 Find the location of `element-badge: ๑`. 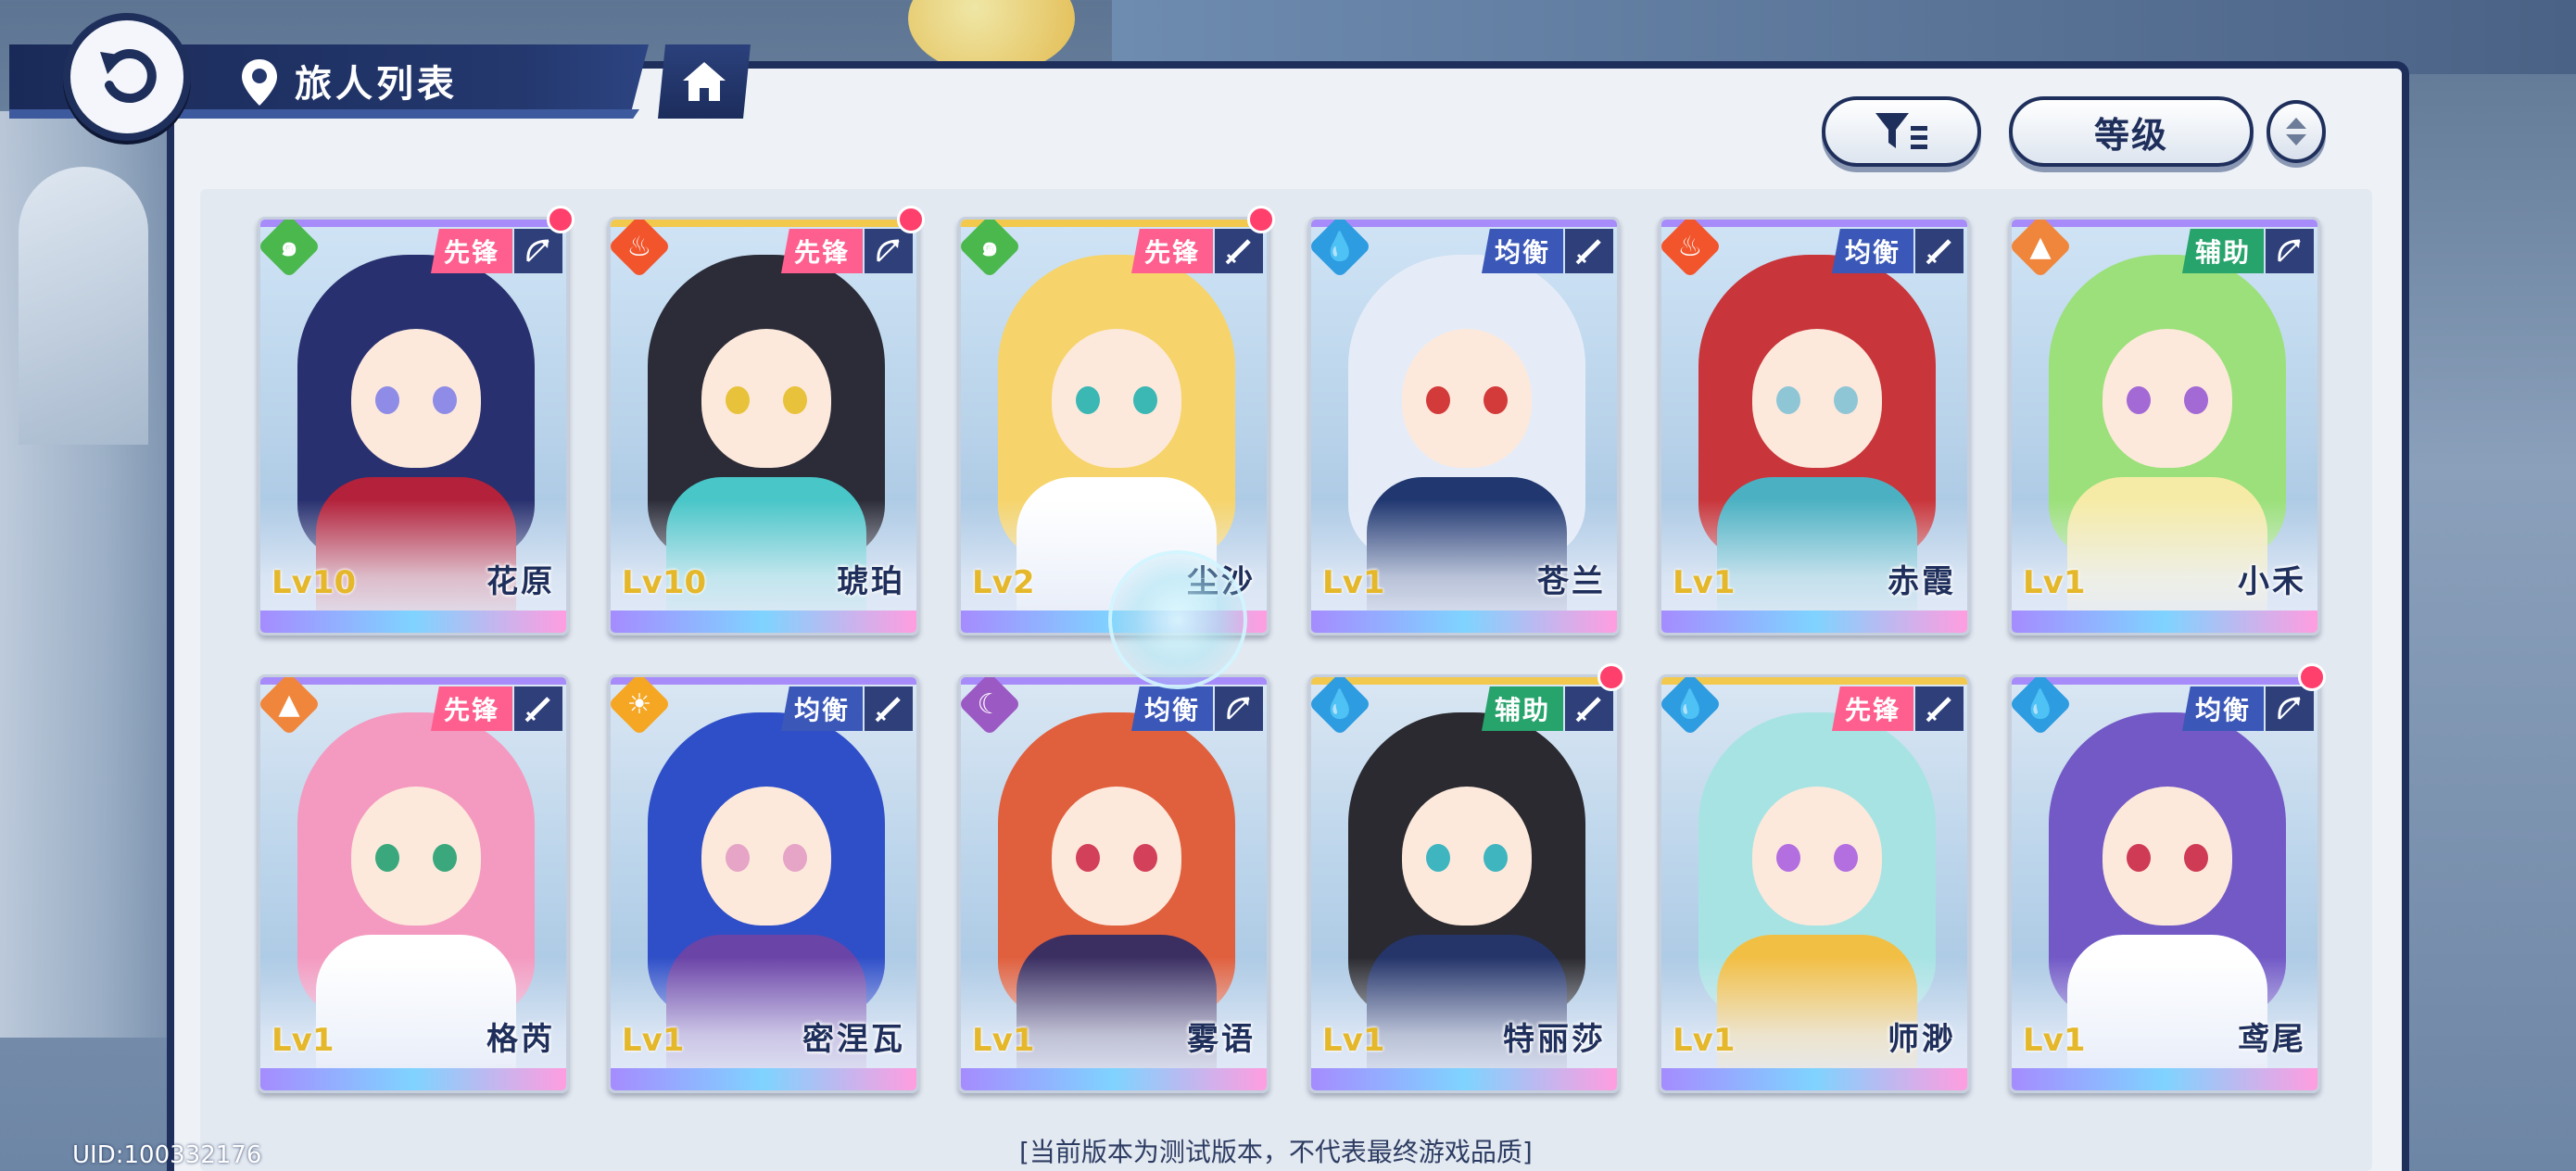

element-badge: ๑ is located at coordinates (291, 250).